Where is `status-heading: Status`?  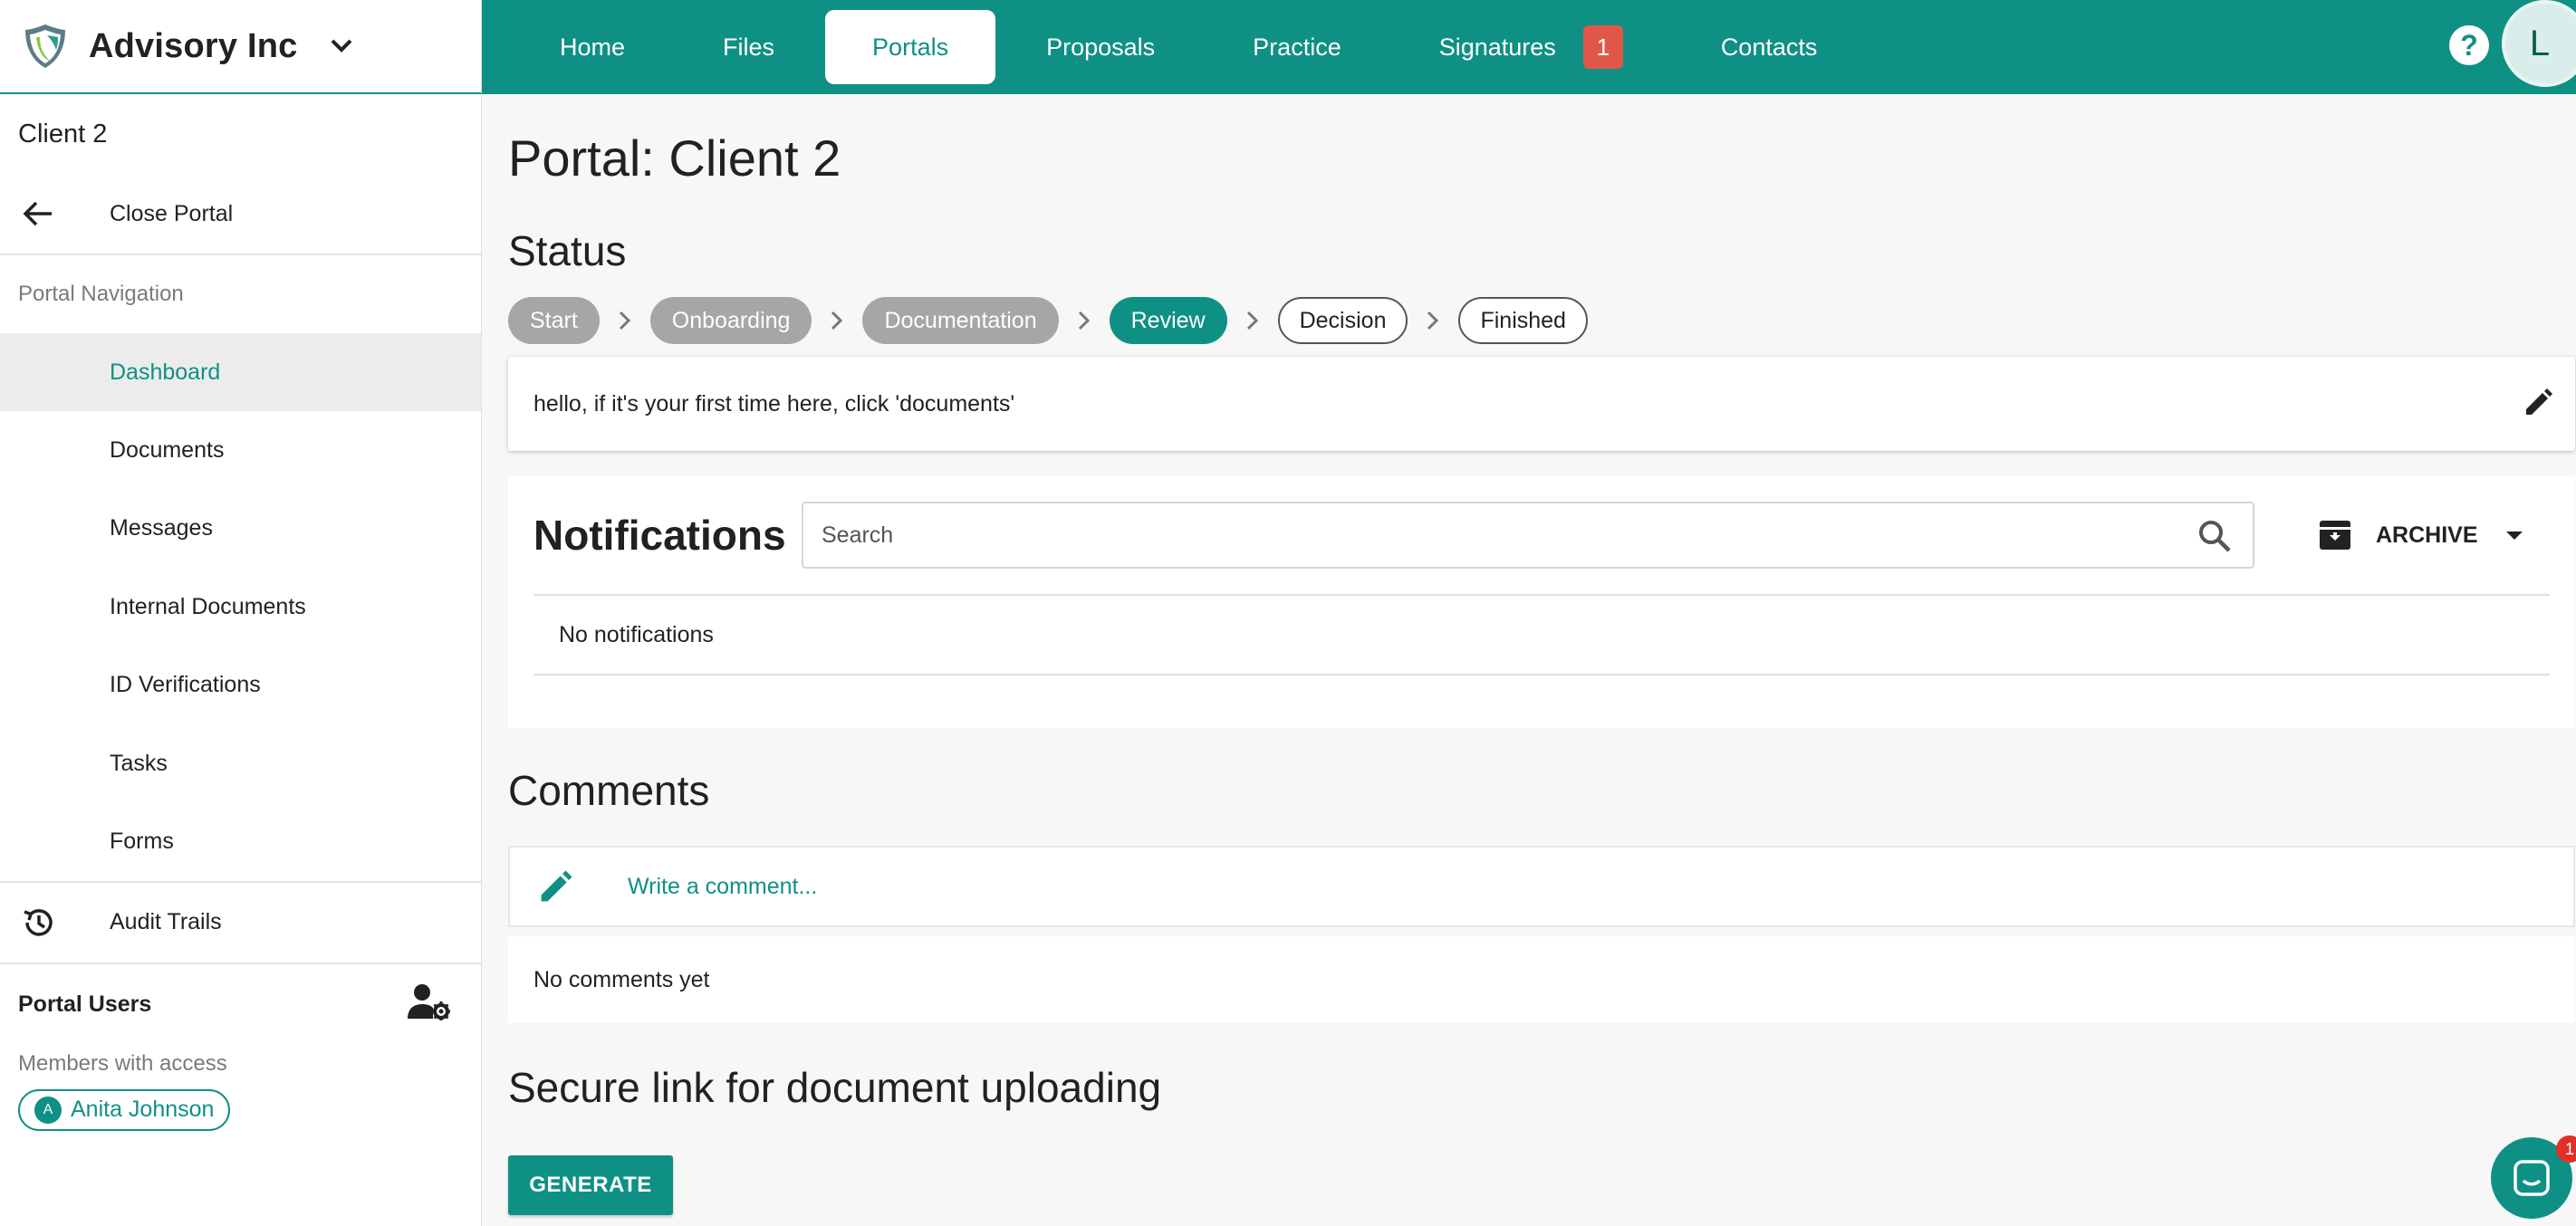 status-heading: Status is located at coordinates (567, 250).